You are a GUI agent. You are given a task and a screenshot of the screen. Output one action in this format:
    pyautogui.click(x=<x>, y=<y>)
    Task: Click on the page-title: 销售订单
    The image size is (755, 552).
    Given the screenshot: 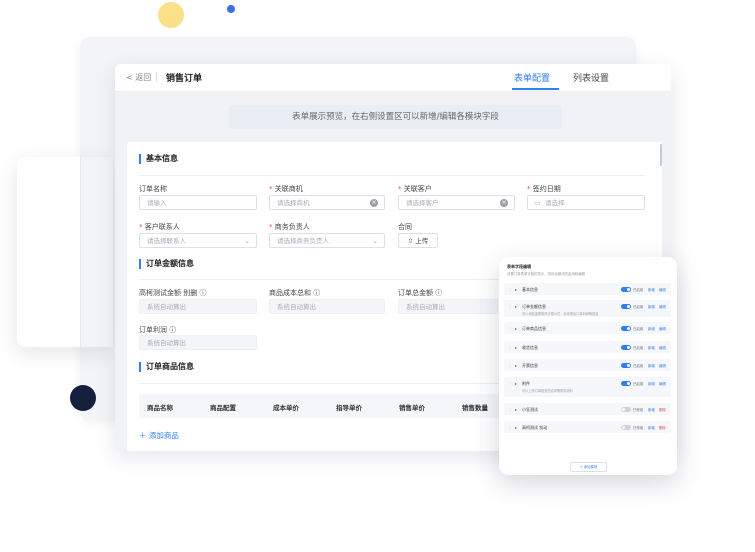 What is the action you would take?
    pyautogui.click(x=184, y=79)
    